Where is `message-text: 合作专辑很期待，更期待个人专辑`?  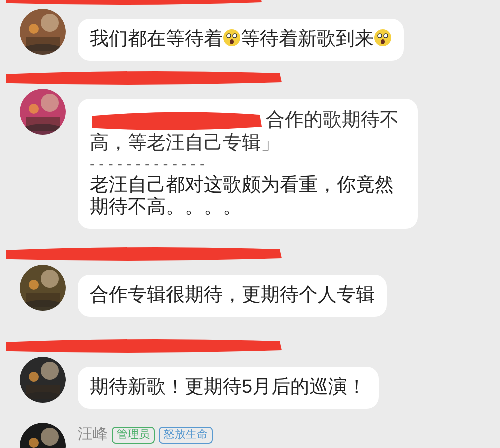 message-text: 合作专辑很期待，更期待个人专辑 is located at coordinates (232, 295).